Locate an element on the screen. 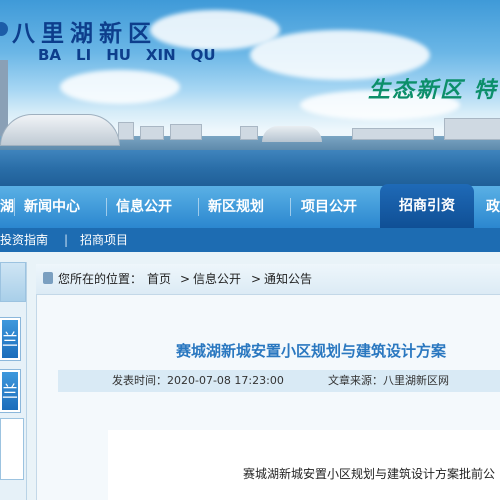  article-title: 赛城湖新城安置小区规划与建筑设计方案 is located at coordinates (311, 351).